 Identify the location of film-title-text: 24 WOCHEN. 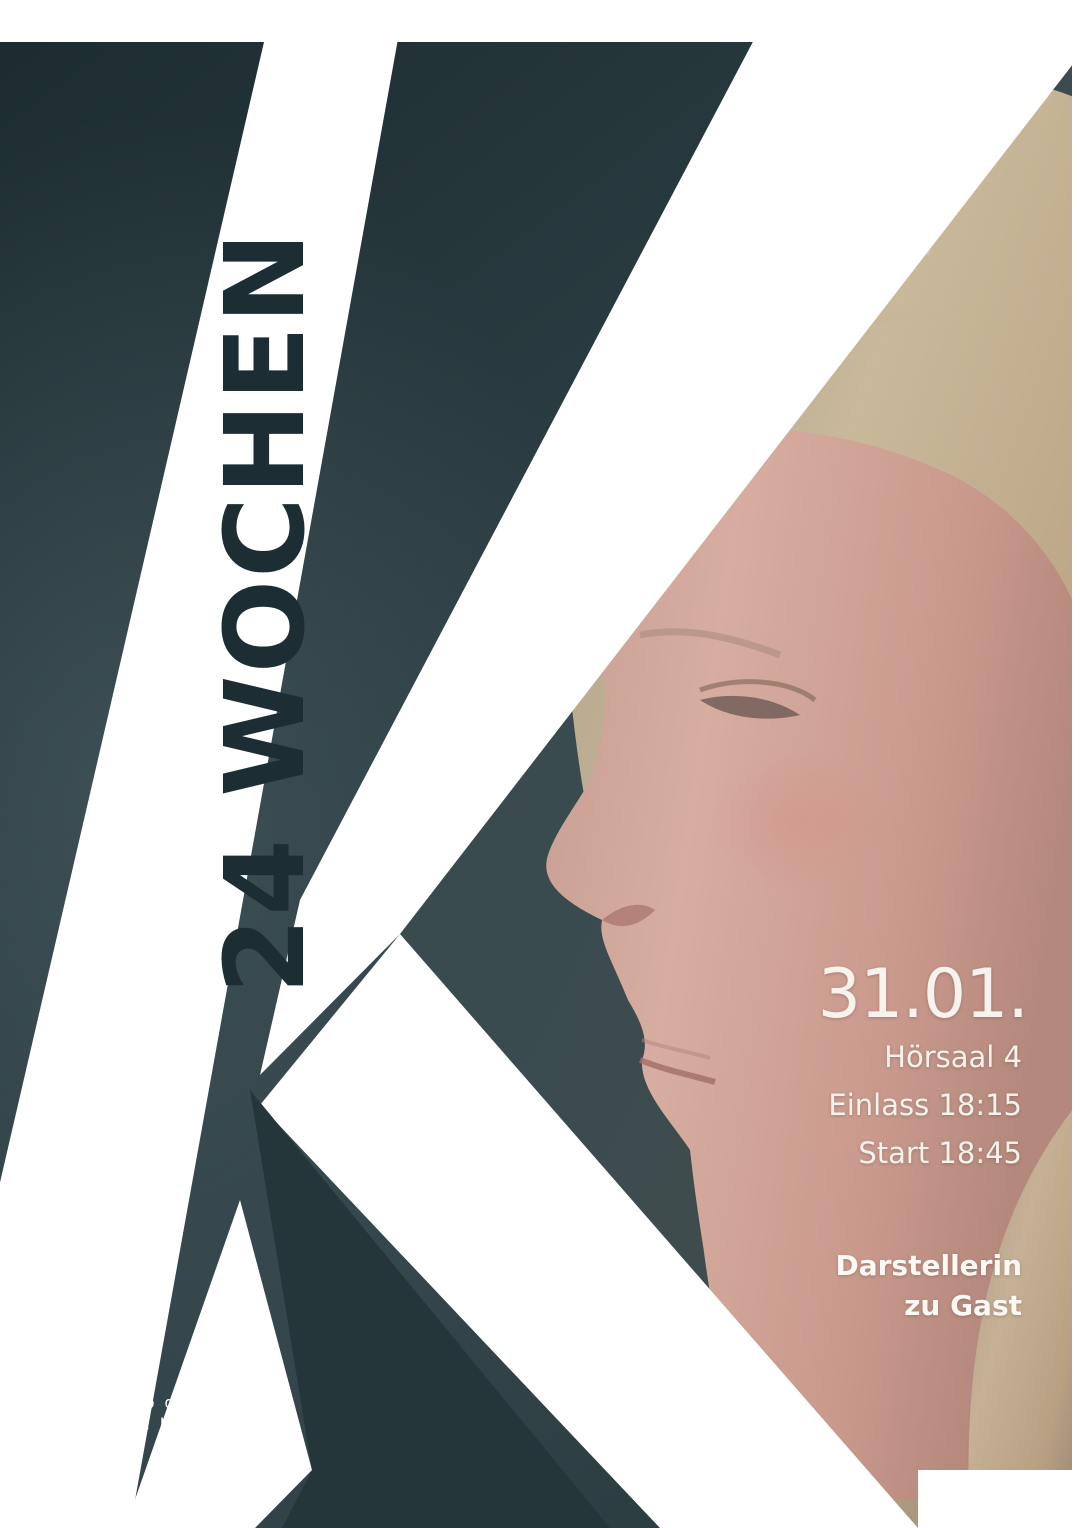
(265, 612).